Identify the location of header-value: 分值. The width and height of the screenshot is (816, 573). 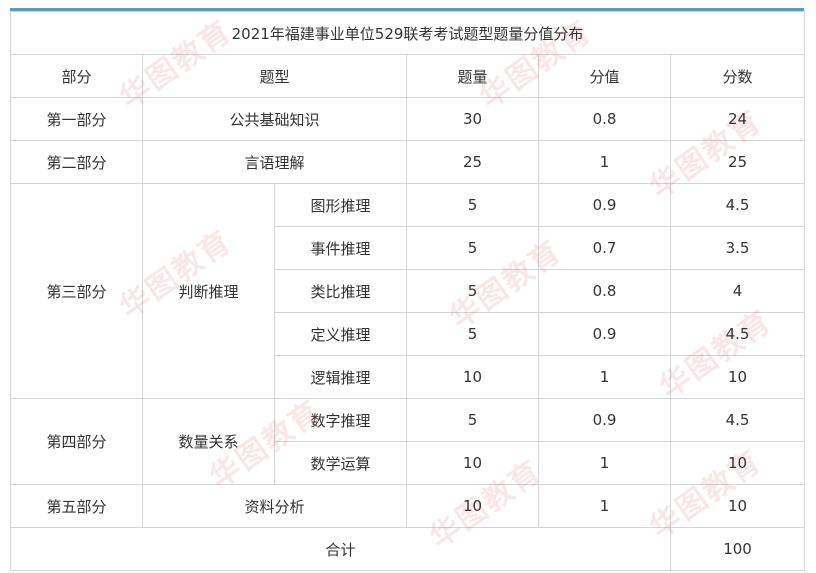
(604, 76).